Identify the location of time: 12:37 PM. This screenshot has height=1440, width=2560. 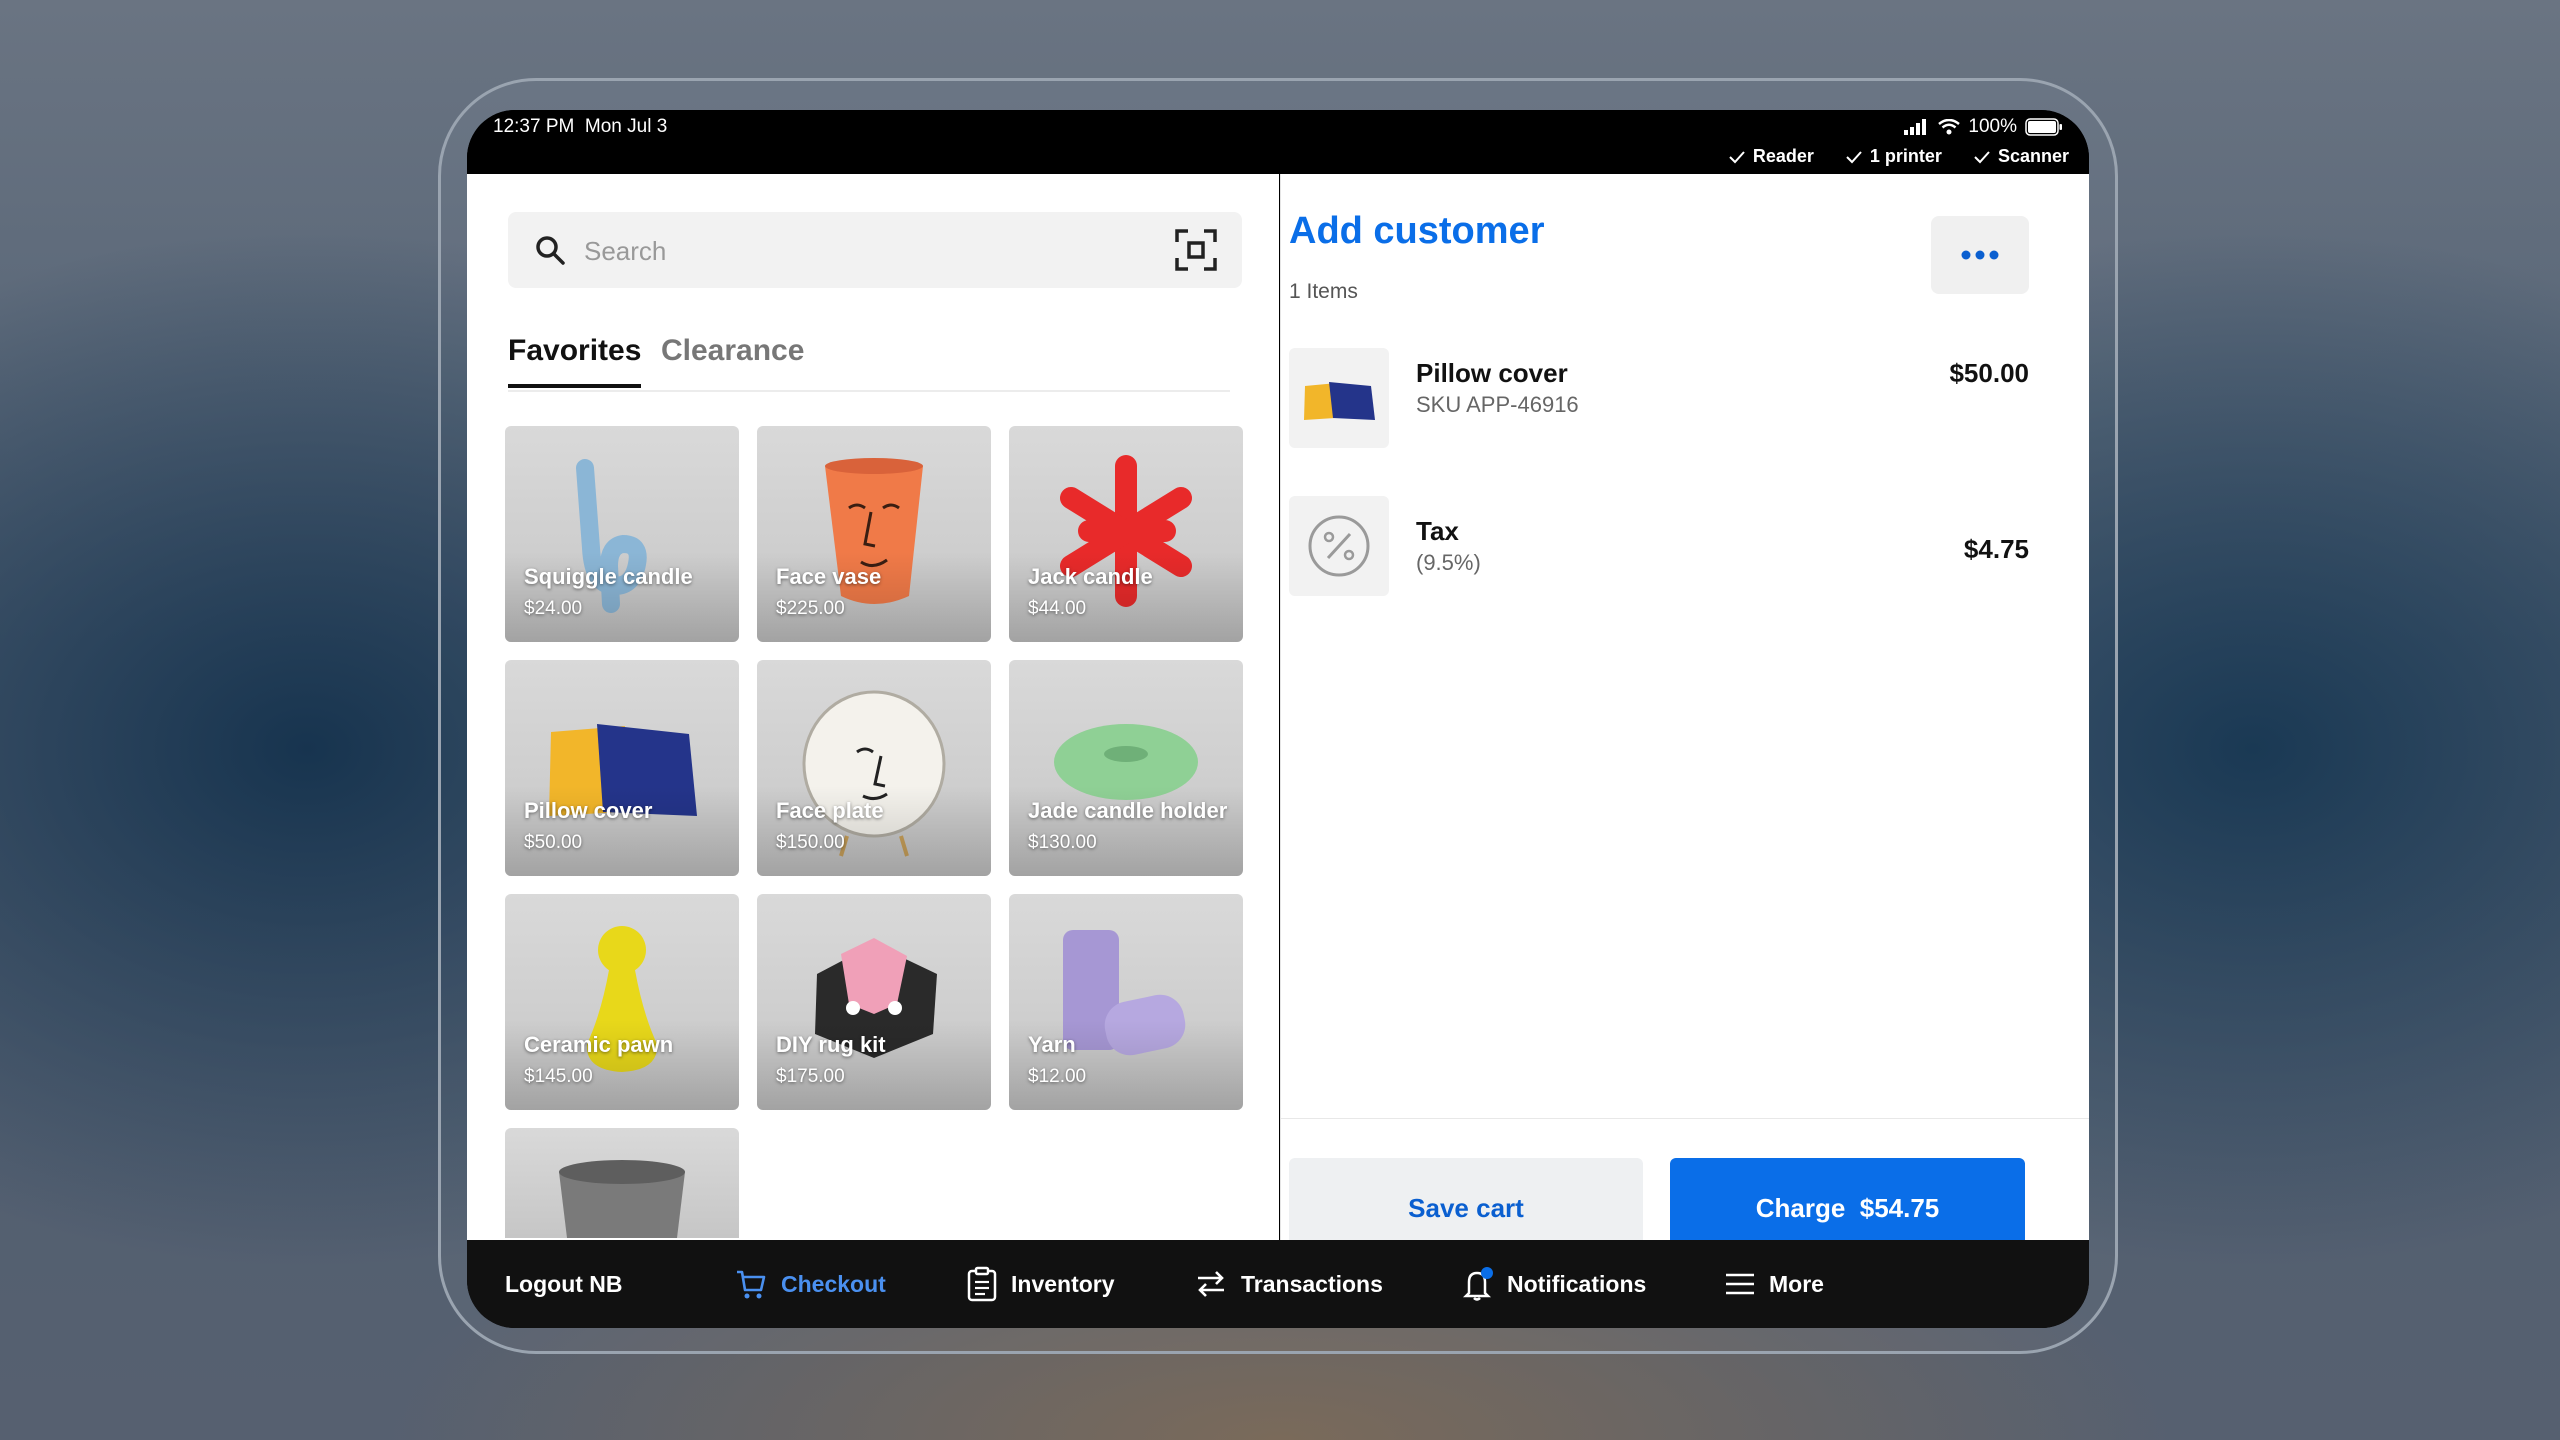
(534, 126).